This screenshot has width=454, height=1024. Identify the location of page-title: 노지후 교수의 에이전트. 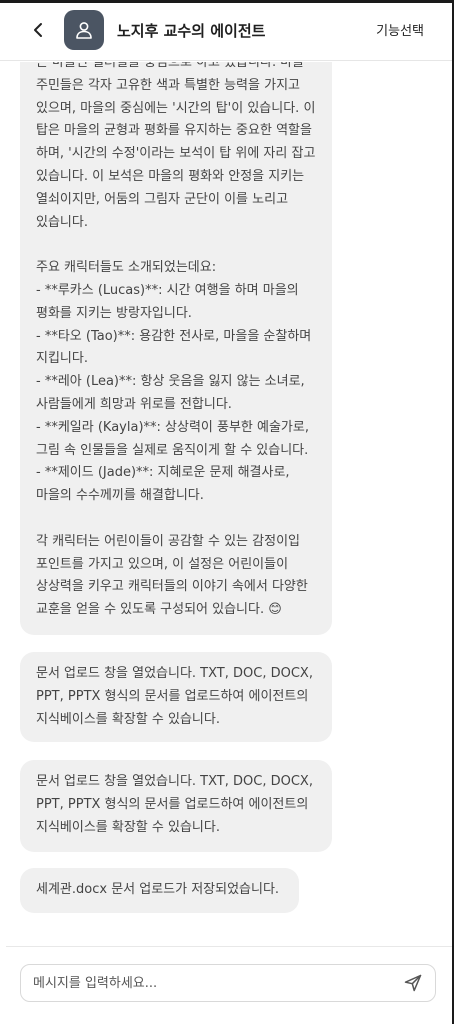
(191, 31).